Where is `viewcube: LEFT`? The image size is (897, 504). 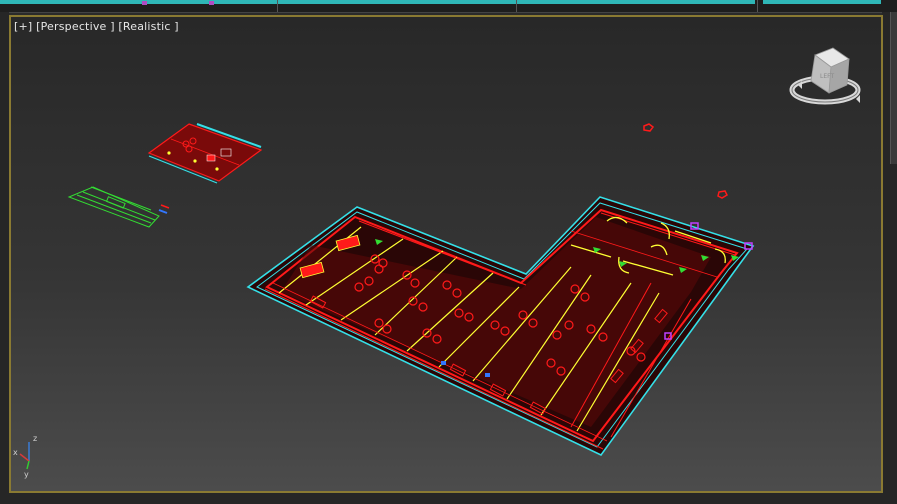
viewcube: LEFT is located at coordinates (825, 76).